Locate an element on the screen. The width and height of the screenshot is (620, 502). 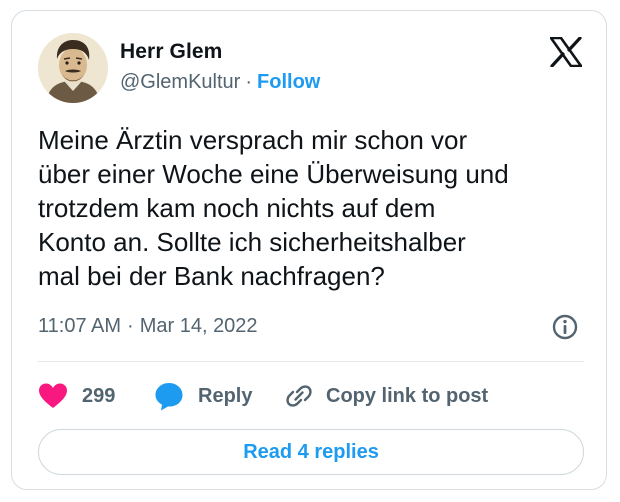
heart-icon is located at coordinates (53, 395).